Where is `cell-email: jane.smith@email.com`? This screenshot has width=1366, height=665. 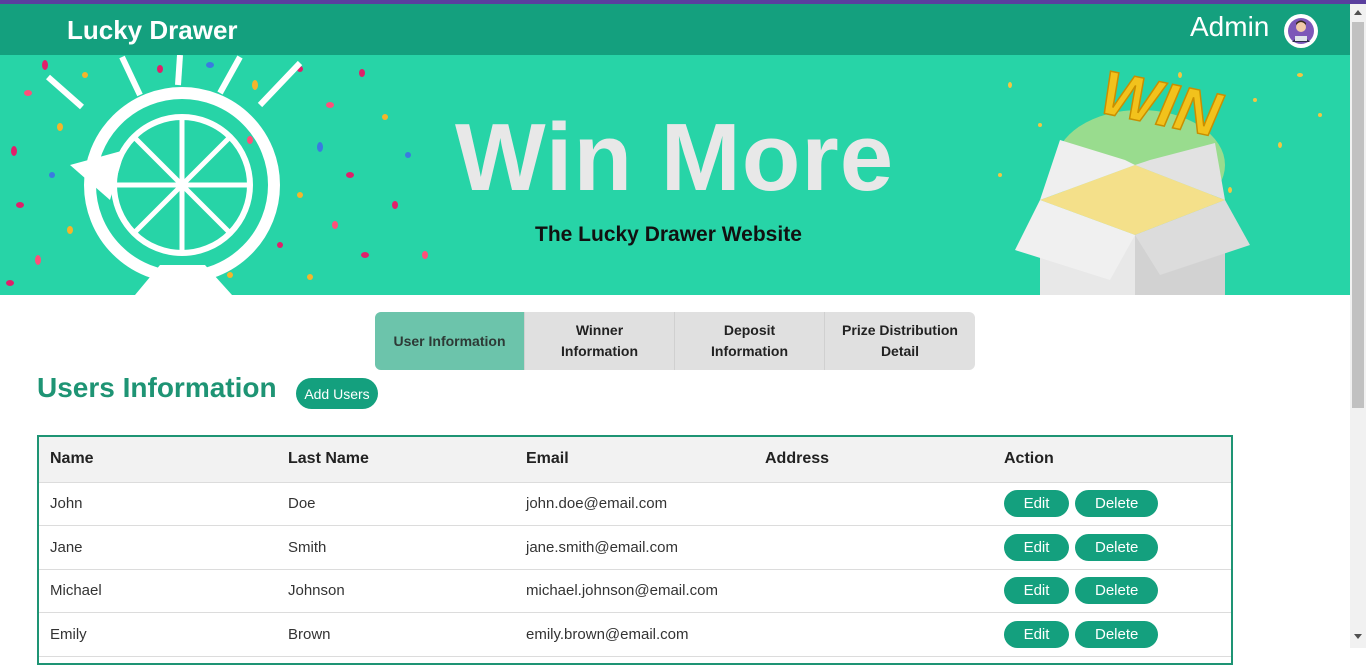
cell-email: jane.smith@email.com is located at coordinates (634, 547).